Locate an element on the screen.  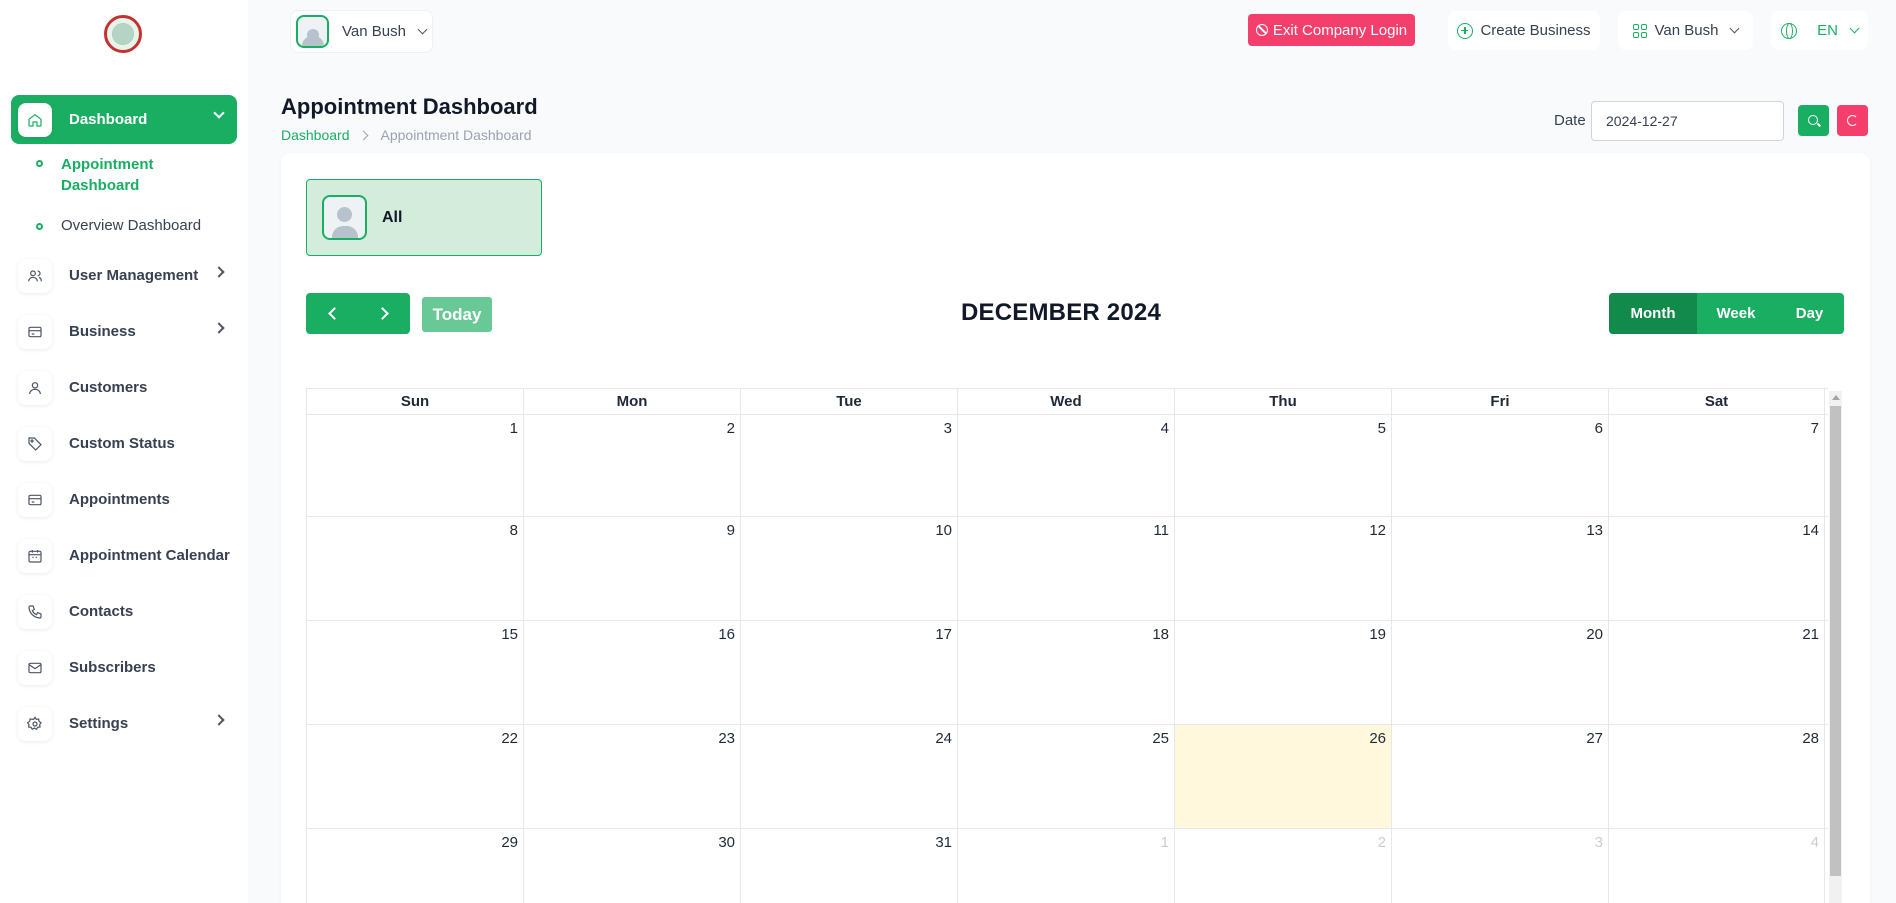
calendar-day-cell: 13 is located at coordinates (1499, 568).